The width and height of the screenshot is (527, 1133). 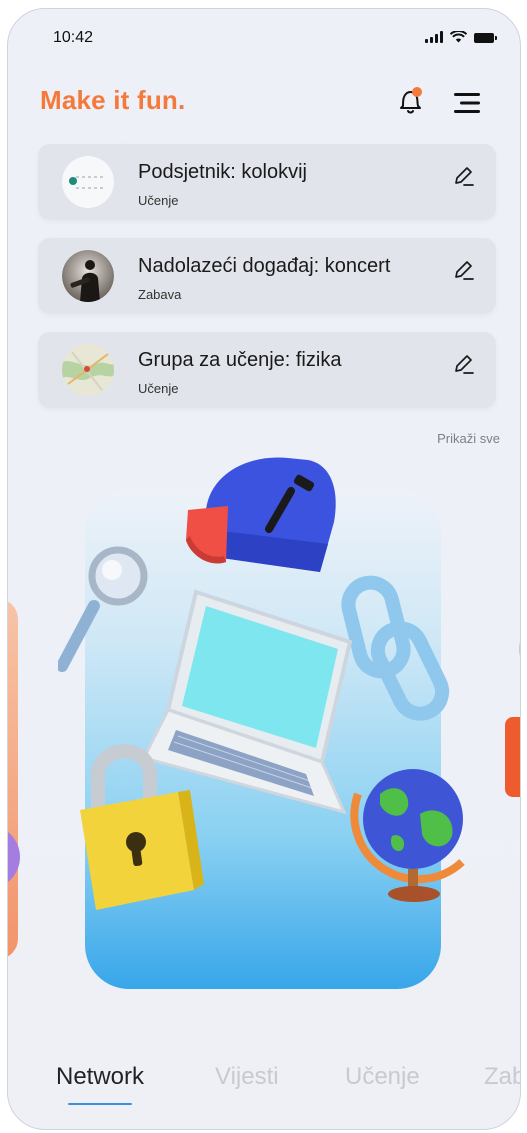 What do you see at coordinates (88, 276) in the screenshot?
I see `concert-thumbnail` at bounding box center [88, 276].